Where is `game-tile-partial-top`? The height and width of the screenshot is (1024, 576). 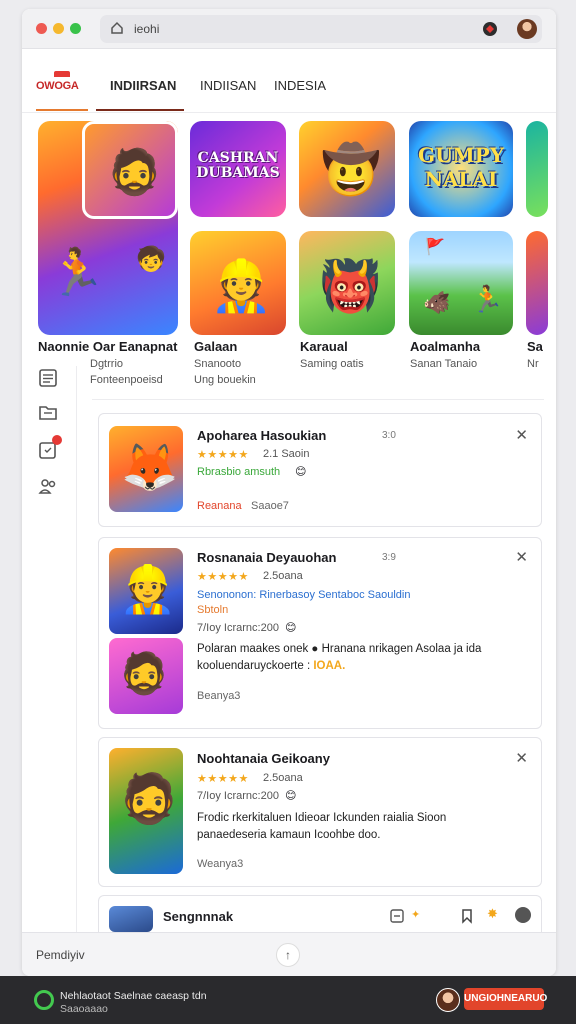 game-tile-partial-top is located at coordinates (537, 169).